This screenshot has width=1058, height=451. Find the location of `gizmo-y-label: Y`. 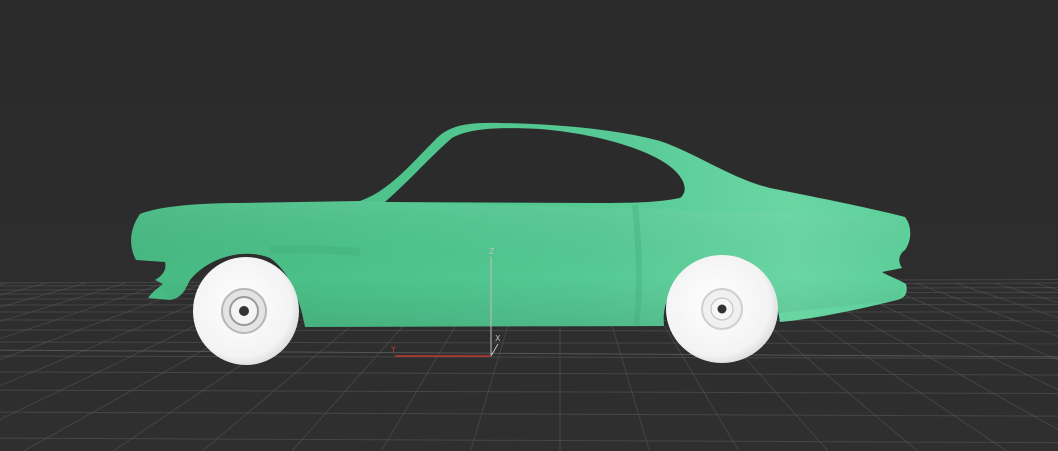

gizmo-y-label: Y is located at coordinates (393, 349).